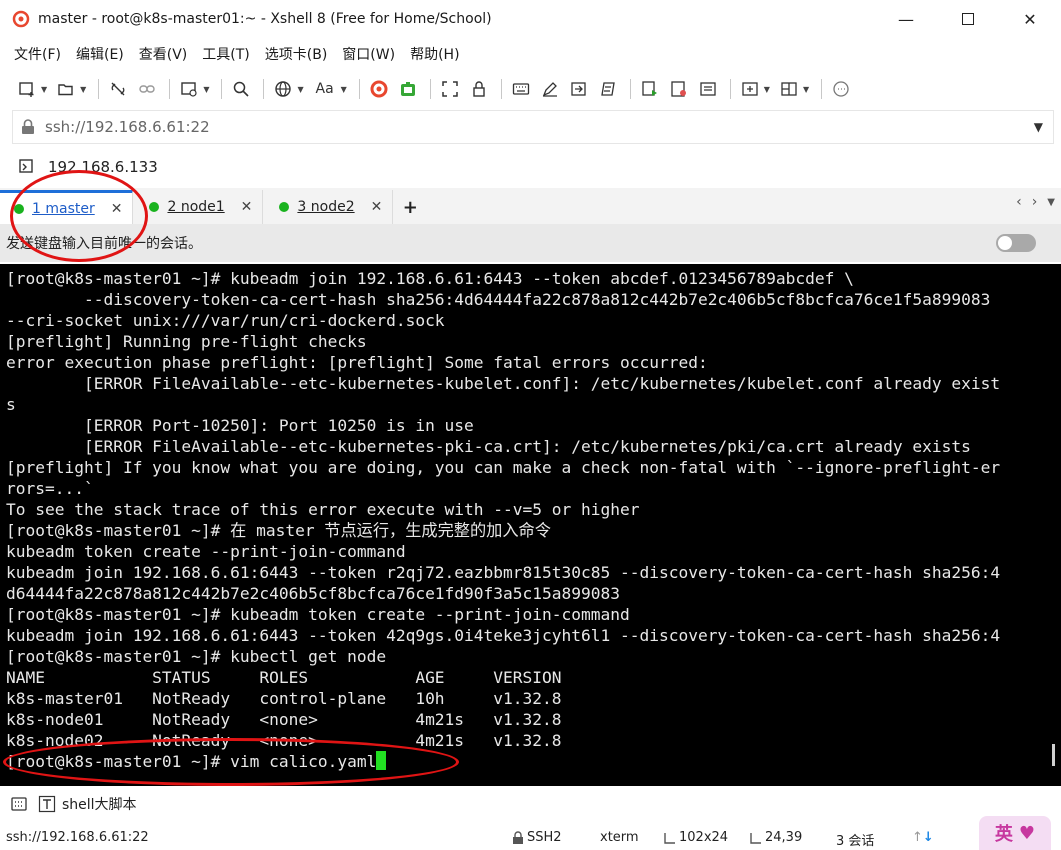 The width and height of the screenshot is (1061, 850). Describe the element at coordinates (530, 206) in the screenshot. I see `tab-bar: 1 master ✕ 2 node1 ✕ 3 node2 ✕ + ‹ › ▼` at that location.